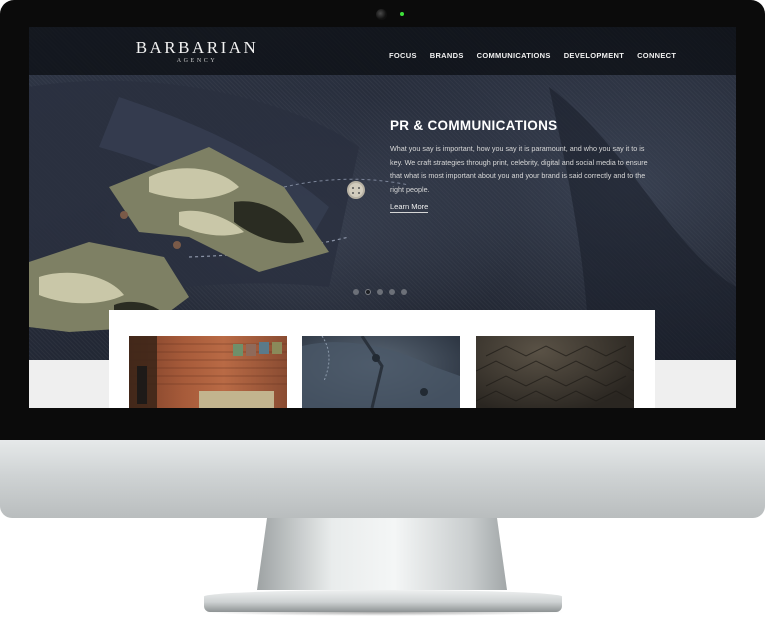 Image resolution: width=765 pixels, height=618 pixels. What do you see at coordinates (382, 554) in the screenshot?
I see `monitor-stand` at bounding box center [382, 554].